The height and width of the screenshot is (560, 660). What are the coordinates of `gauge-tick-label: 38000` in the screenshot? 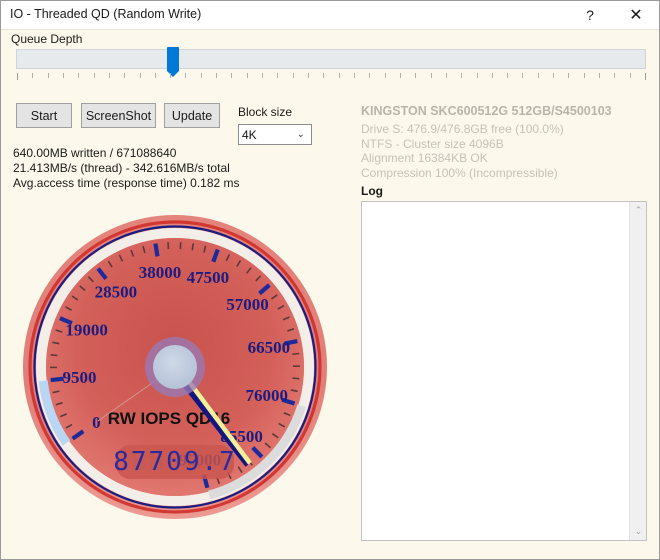 It's located at (160, 272).